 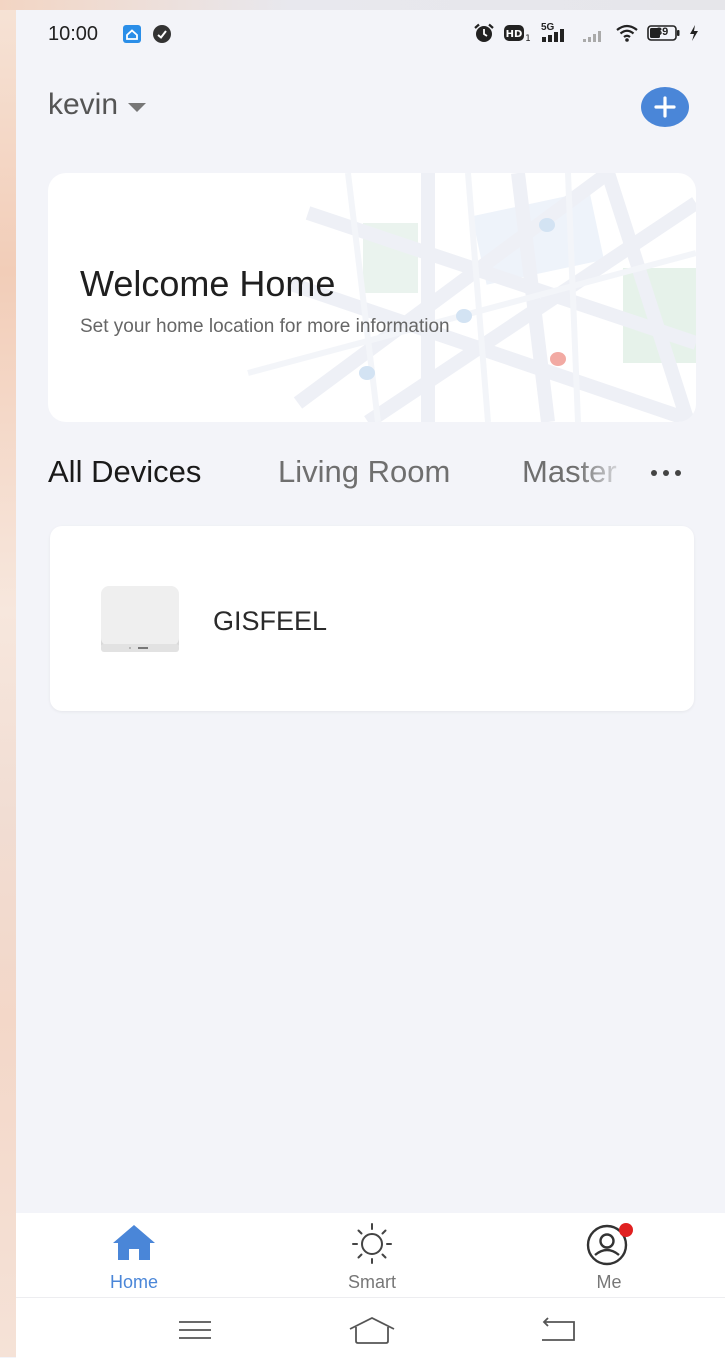 I want to click on home-selector: kevin, so click(x=97, y=105).